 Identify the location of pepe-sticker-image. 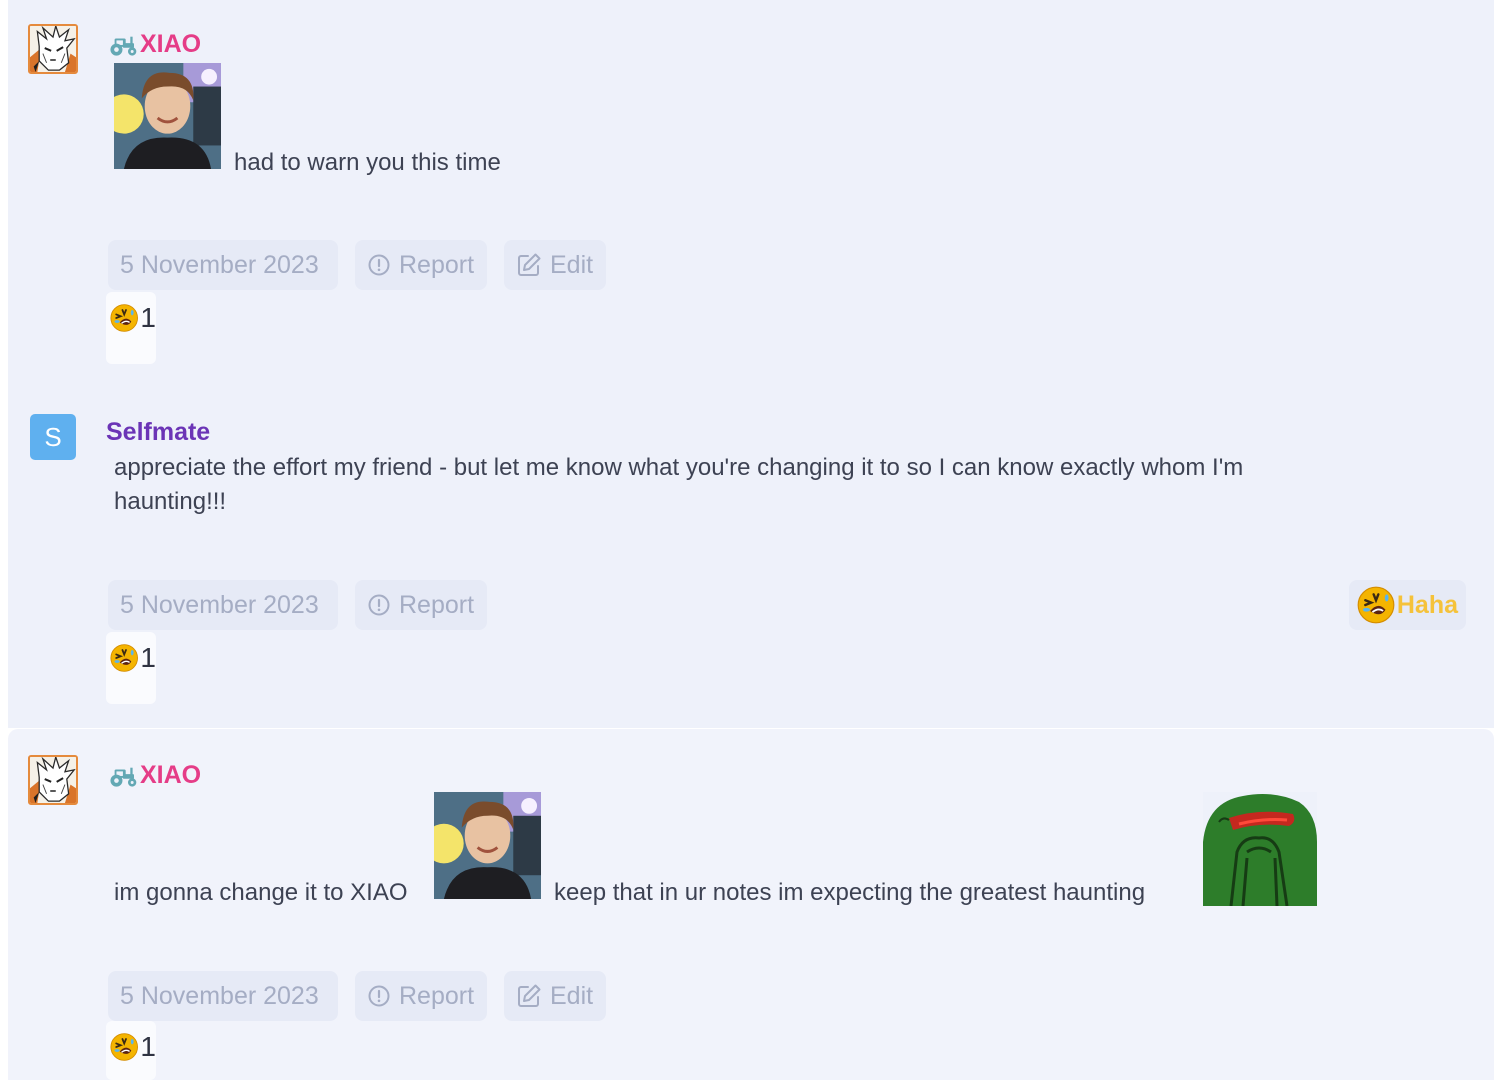
(1260, 849).